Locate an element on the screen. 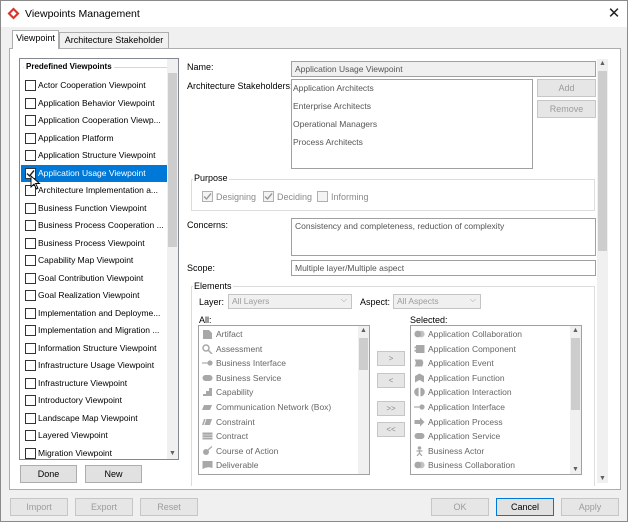 This screenshot has height=522, width=628. tab-viewpoint: Viewpoint is located at coordinates (35, 39).